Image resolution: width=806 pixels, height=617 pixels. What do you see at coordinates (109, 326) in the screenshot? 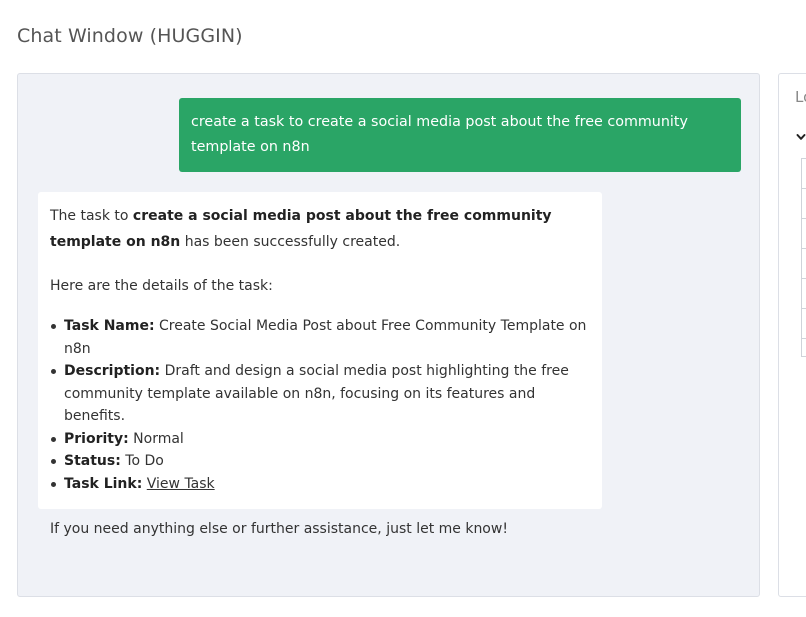
I see `detail-label: Task Name:` at bounding box center [109, 326].